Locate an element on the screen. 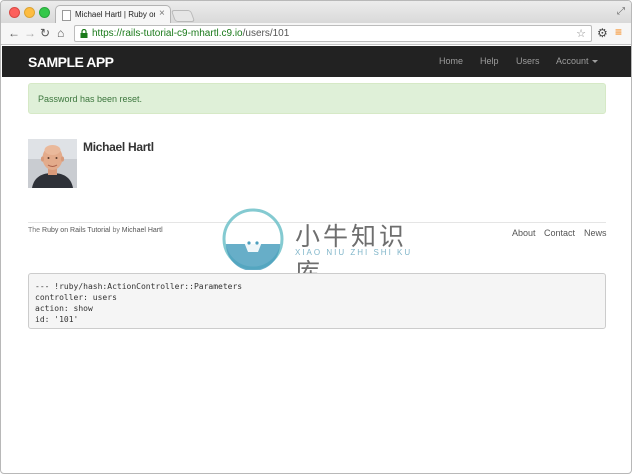 Image resolution: width=632 pixels, height=474 pixels. app-logo: SAMPLE APP is located at coordinates (71, 62).